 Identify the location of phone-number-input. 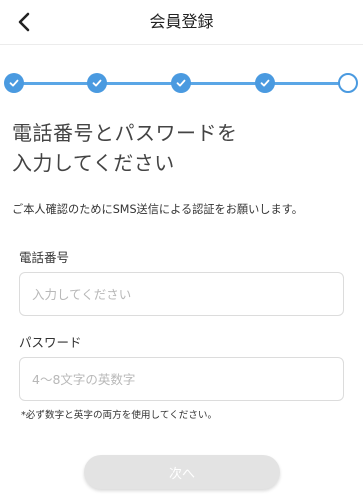
(181, 294).